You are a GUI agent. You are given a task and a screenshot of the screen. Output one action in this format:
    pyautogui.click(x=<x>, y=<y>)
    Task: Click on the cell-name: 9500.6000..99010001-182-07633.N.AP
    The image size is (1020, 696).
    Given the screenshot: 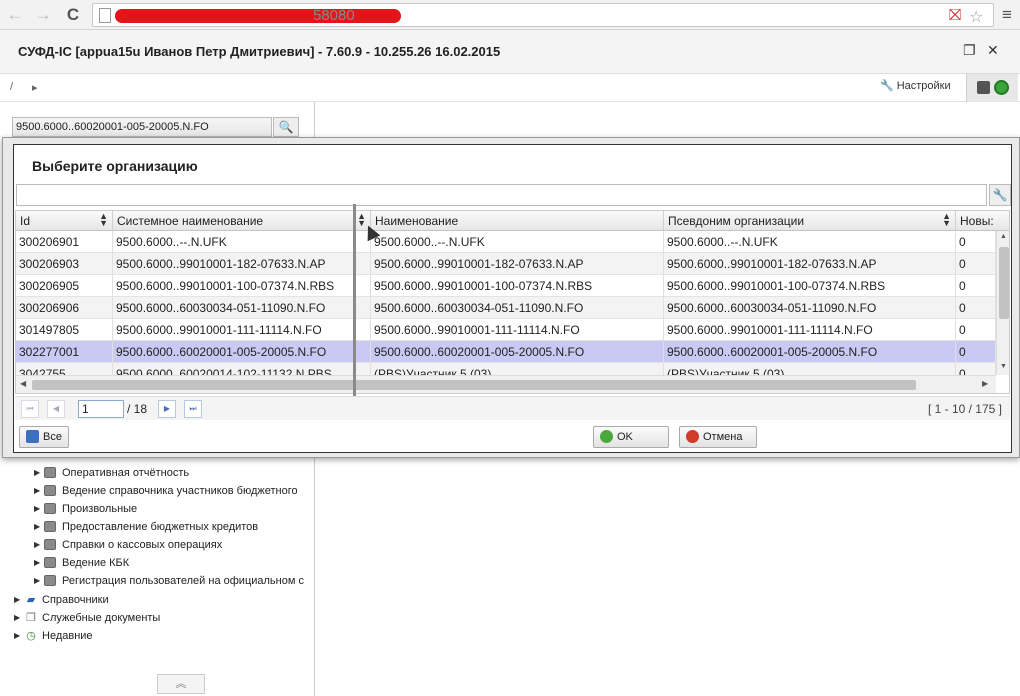 What is the action you would take?
    pyautogui.click(x=517, y=264)
    